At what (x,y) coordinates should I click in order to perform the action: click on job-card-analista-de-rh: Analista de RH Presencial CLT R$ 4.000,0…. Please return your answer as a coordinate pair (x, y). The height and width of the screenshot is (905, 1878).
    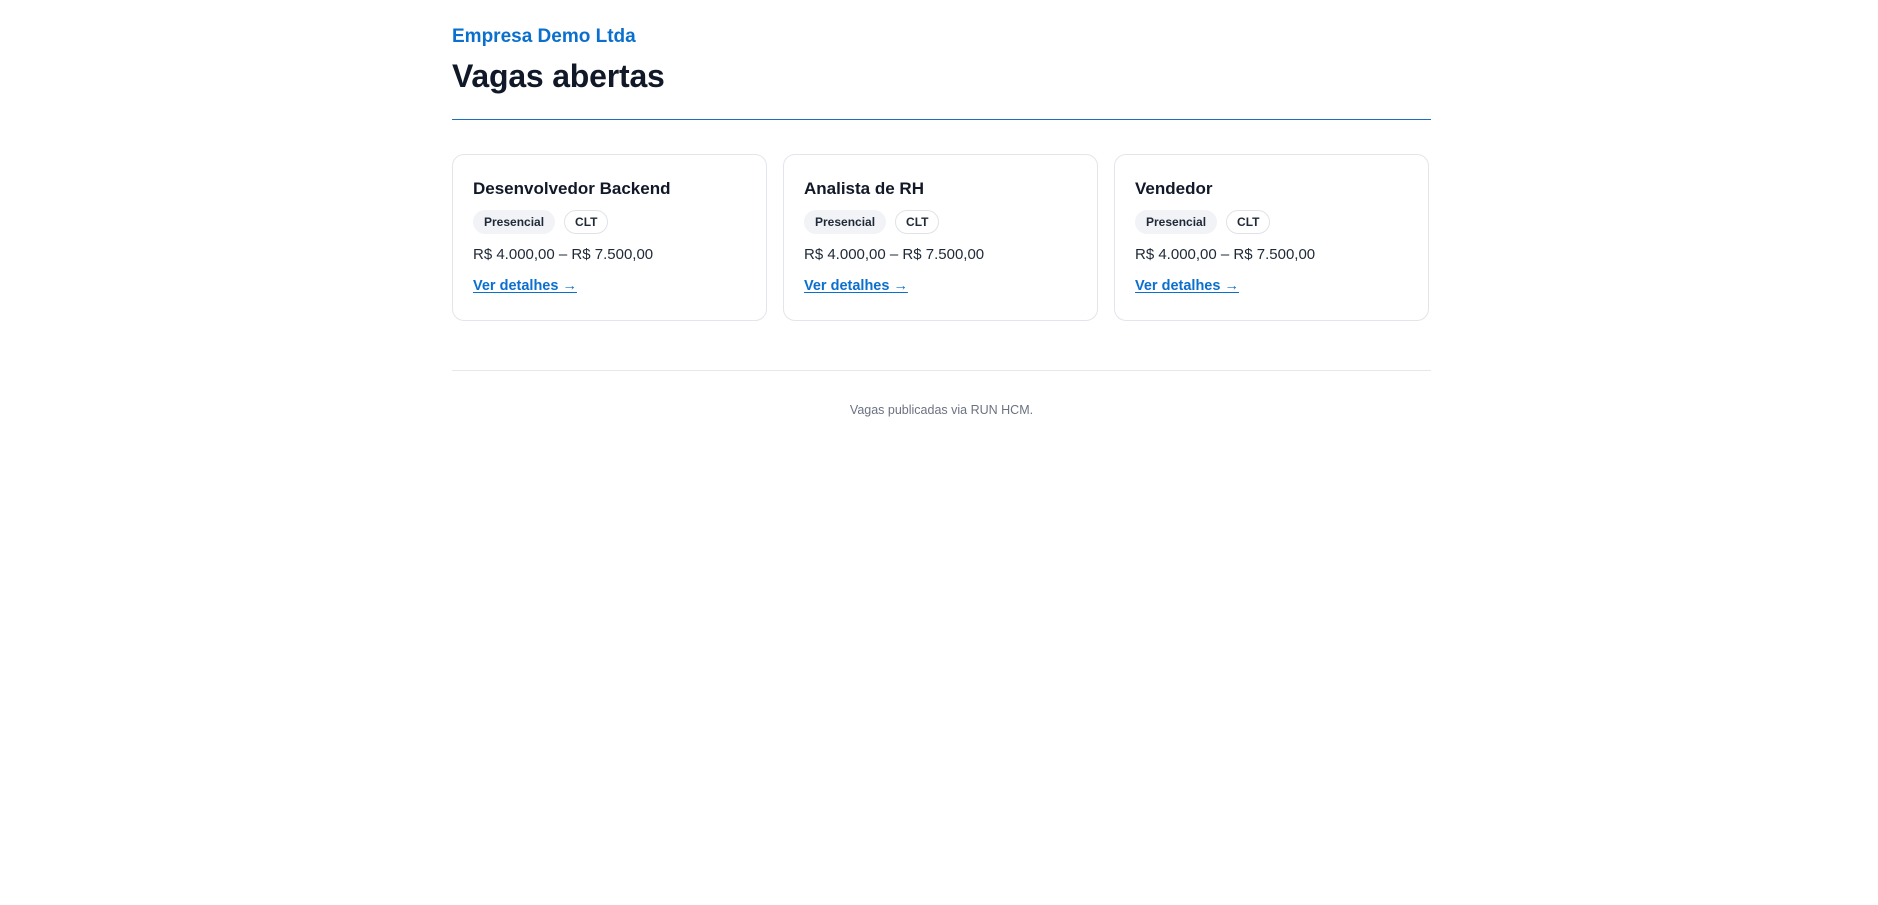
    Looking at the image, I should click on (940, 237).